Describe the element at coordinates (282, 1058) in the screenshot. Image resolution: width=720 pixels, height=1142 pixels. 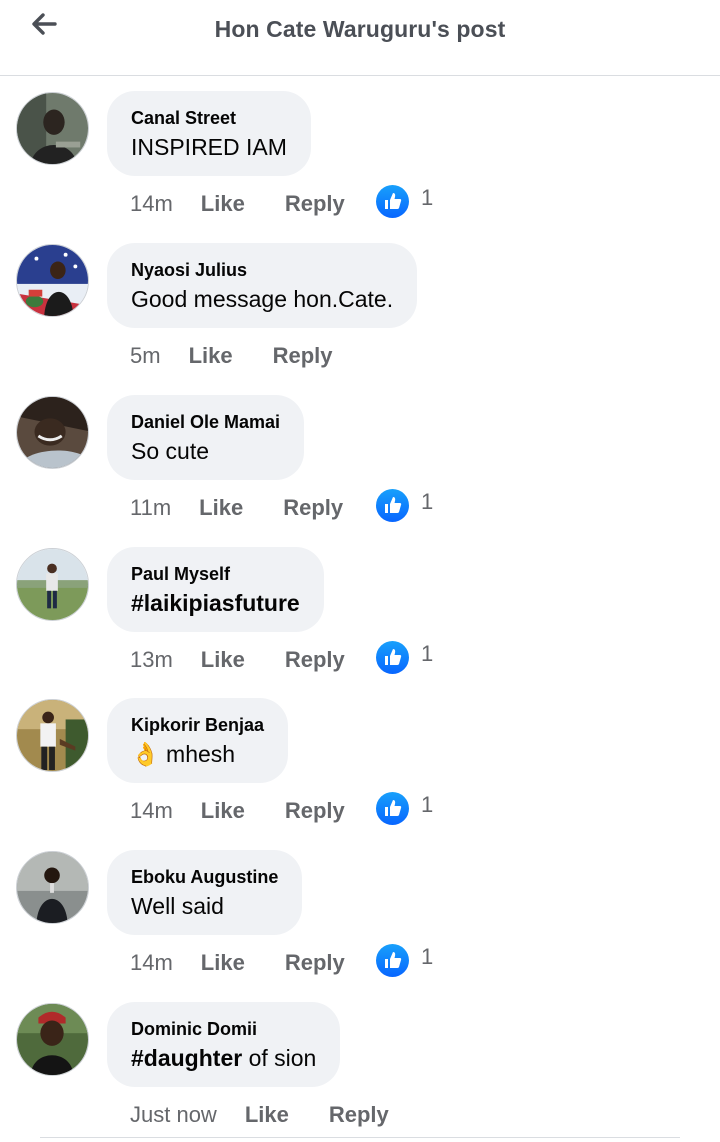
I see `comment-text: of sion` at that location.